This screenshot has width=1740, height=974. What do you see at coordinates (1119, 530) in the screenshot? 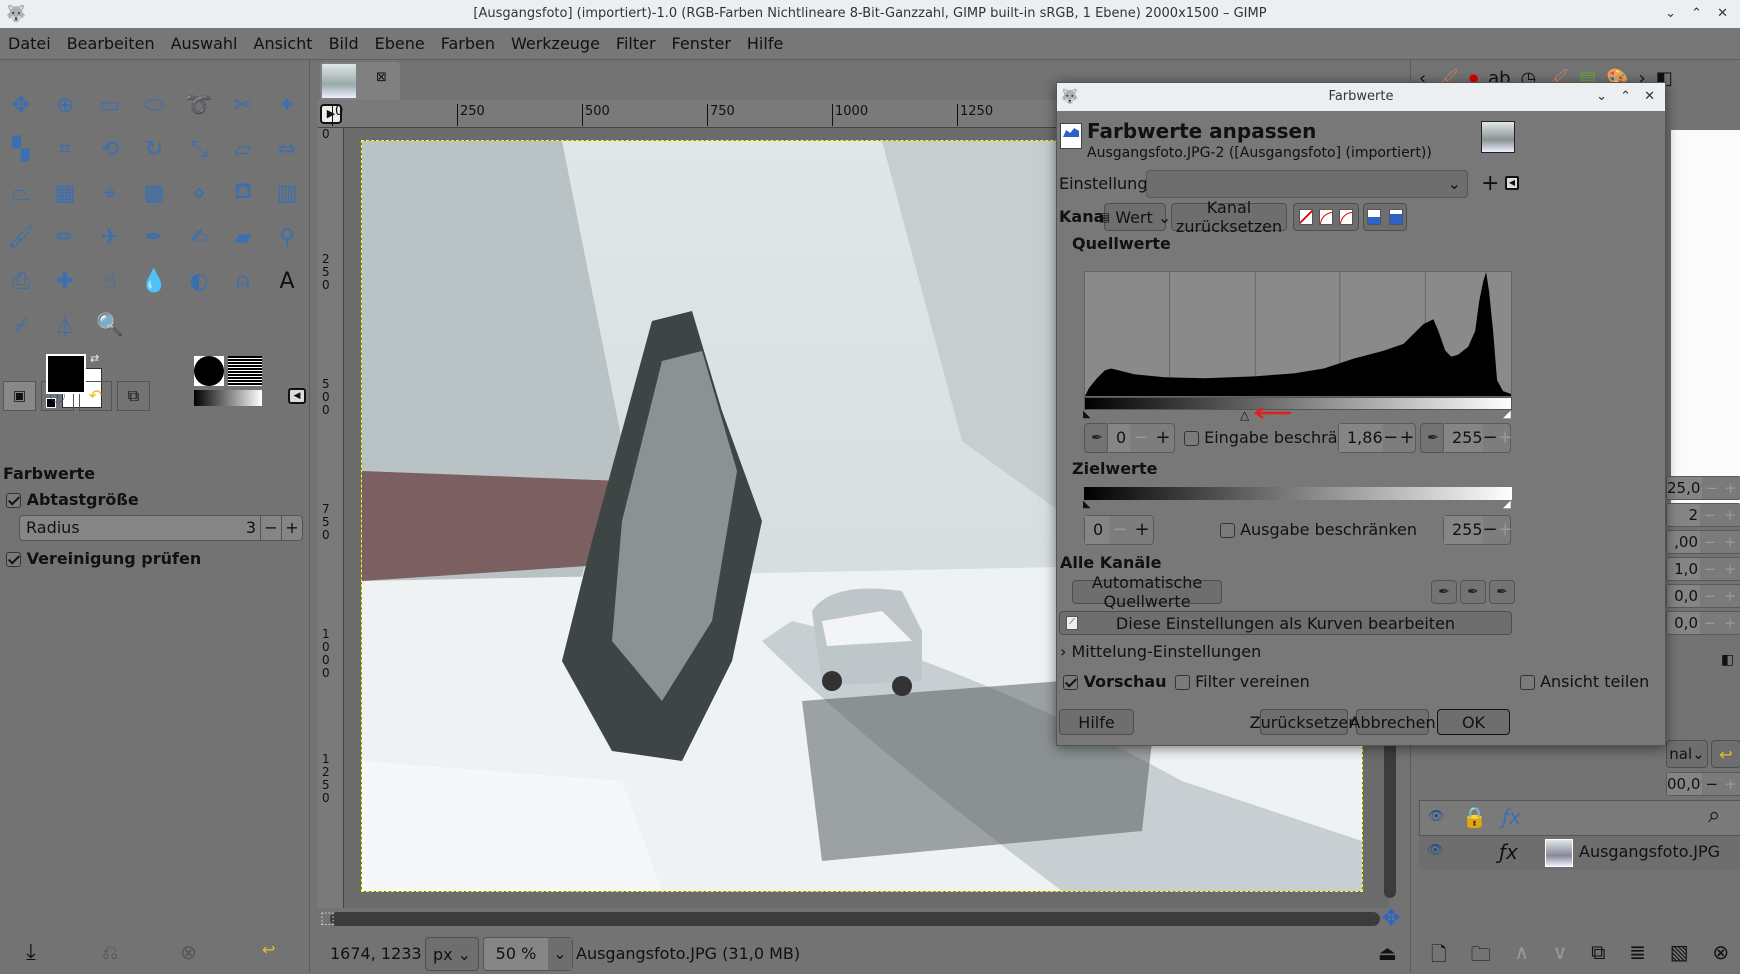
I see `output-low-spin: 0− +` at bounding box center [1119, 530].